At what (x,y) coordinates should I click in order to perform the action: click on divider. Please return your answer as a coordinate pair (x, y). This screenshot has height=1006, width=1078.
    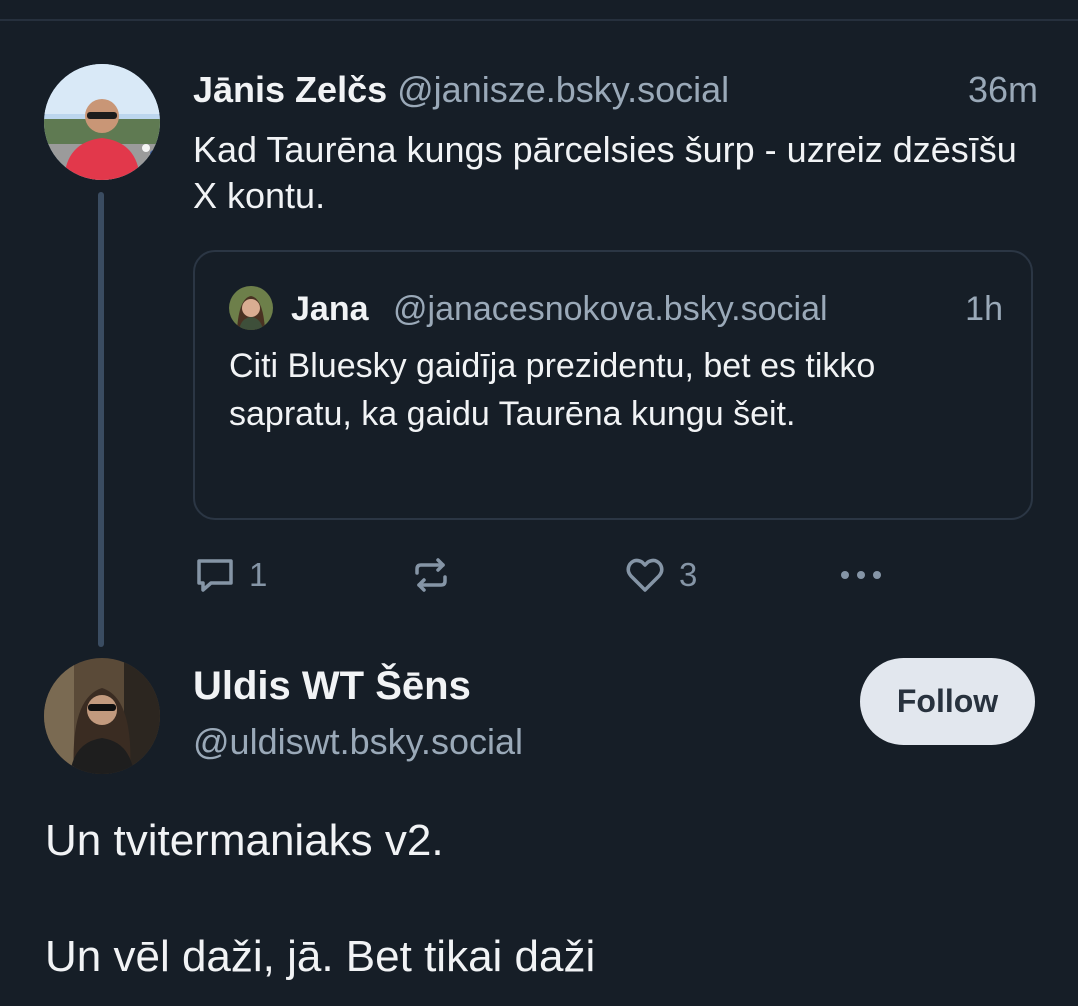
    Looking at the image, I should click on (539, 20).